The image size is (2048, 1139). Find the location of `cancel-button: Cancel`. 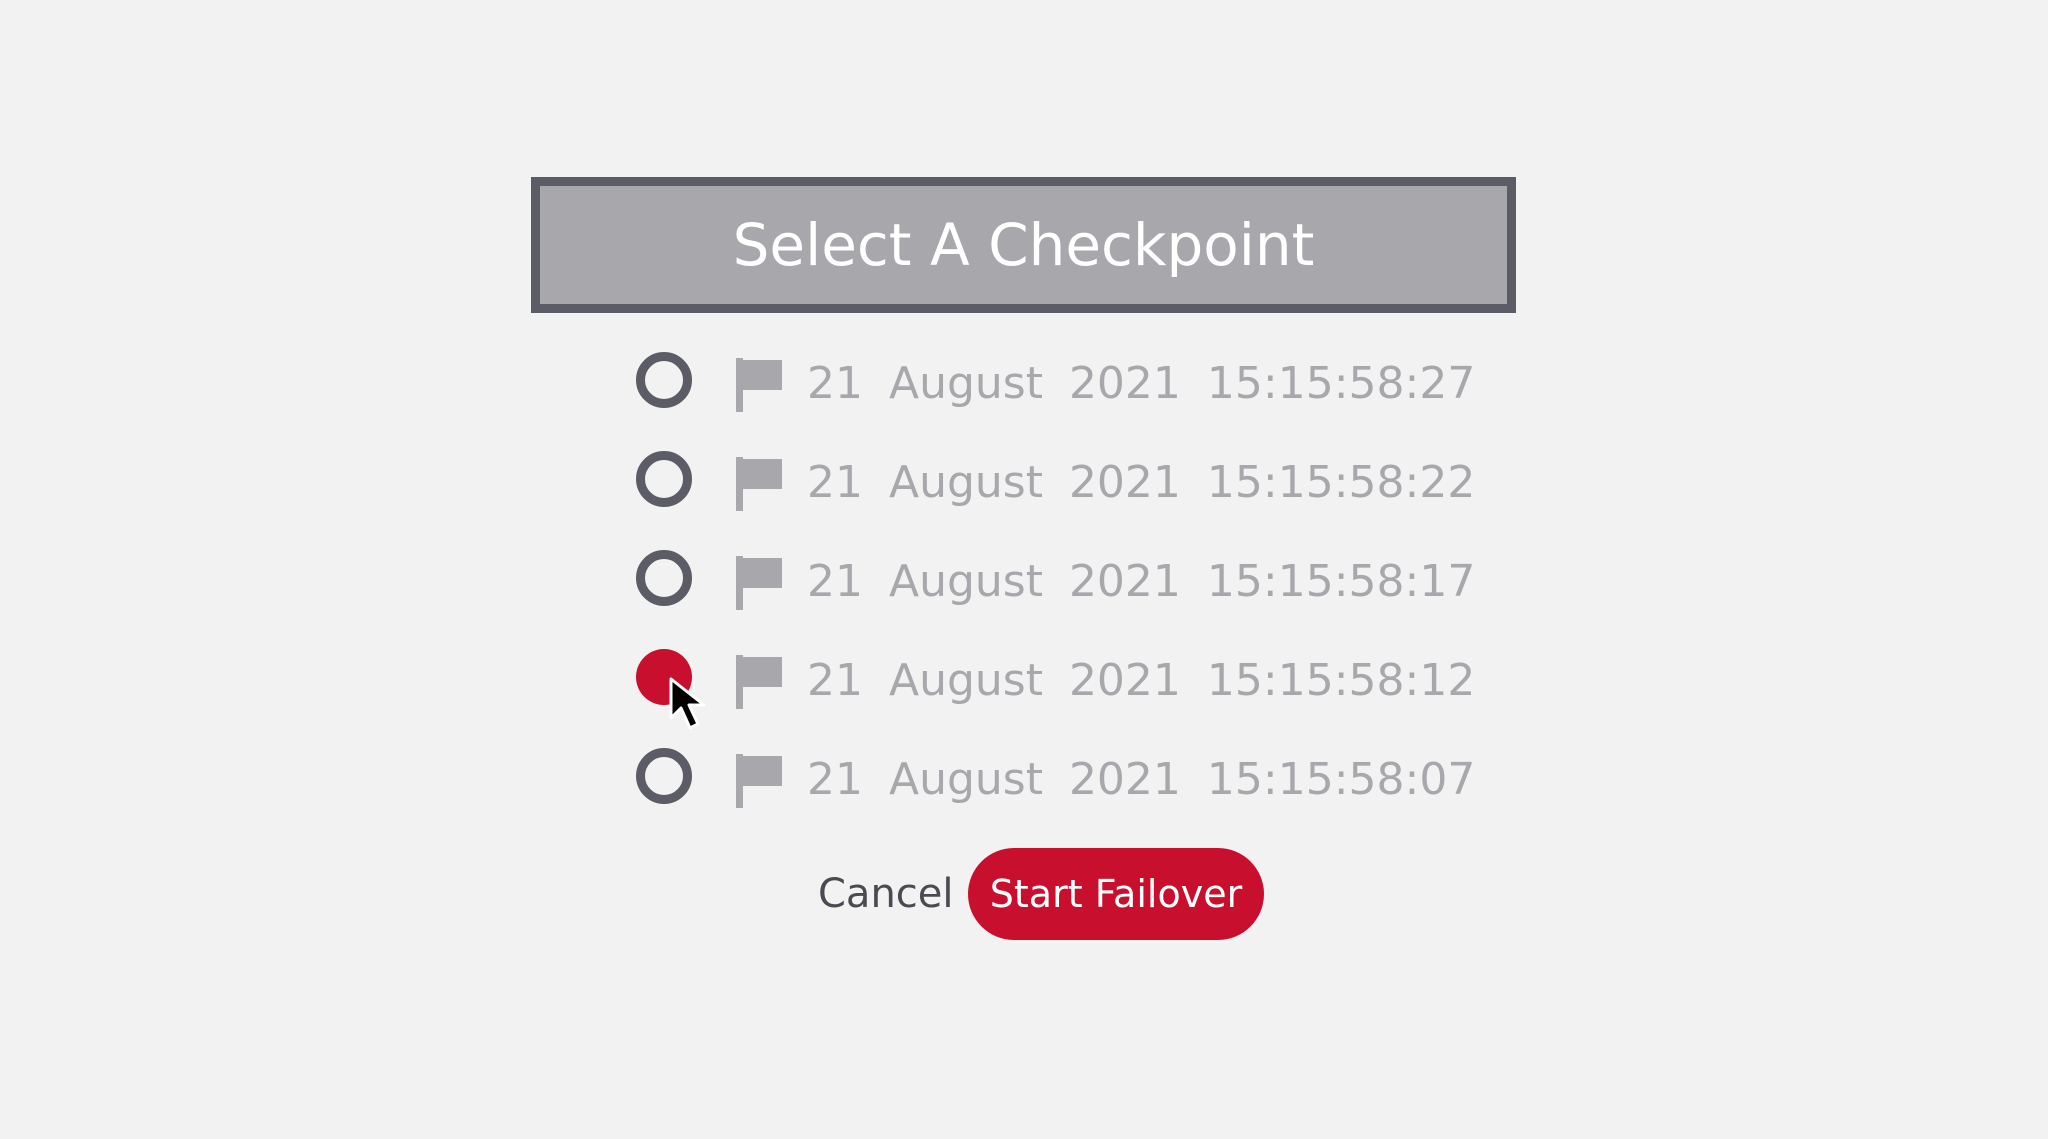

cancel-button: Cancel is located at coordinates (886, 894).